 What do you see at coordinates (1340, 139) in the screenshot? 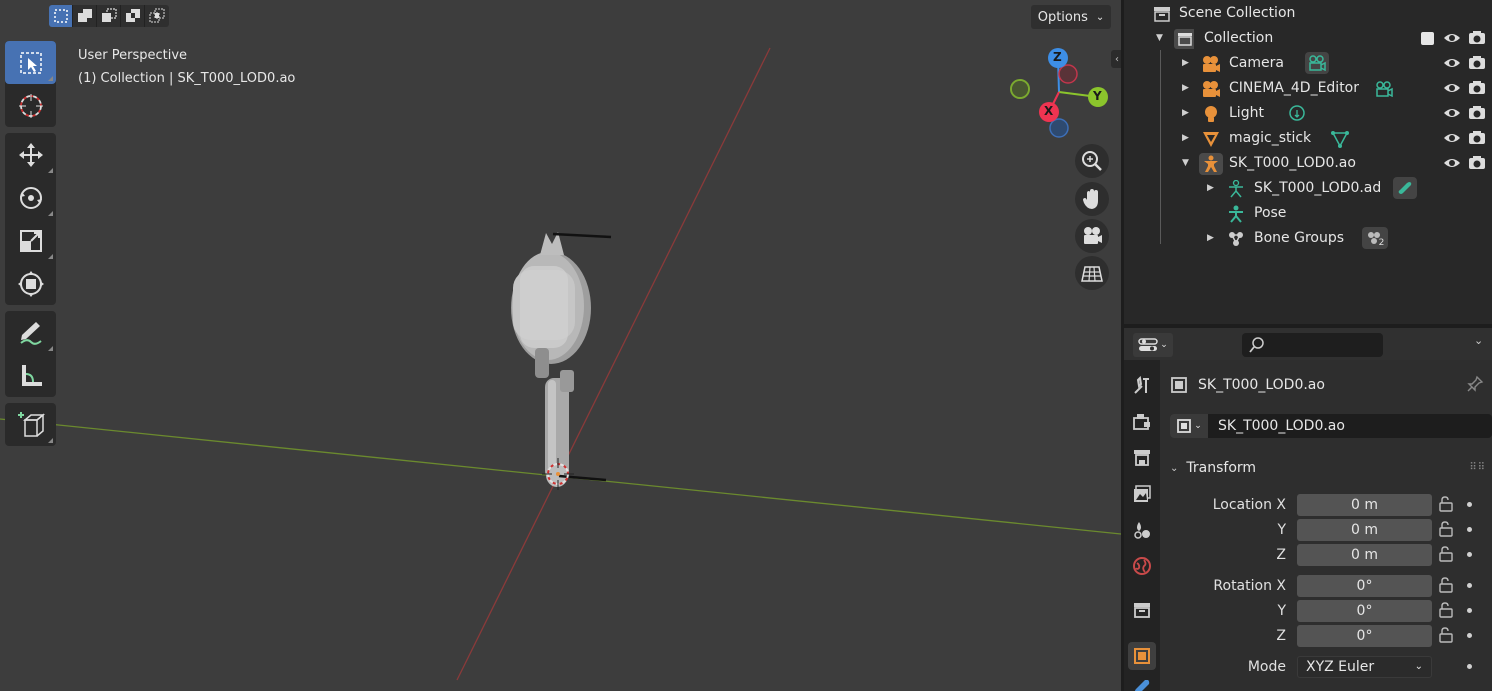
I see `mesh-data-icon` at bounding box center [1340, 139].